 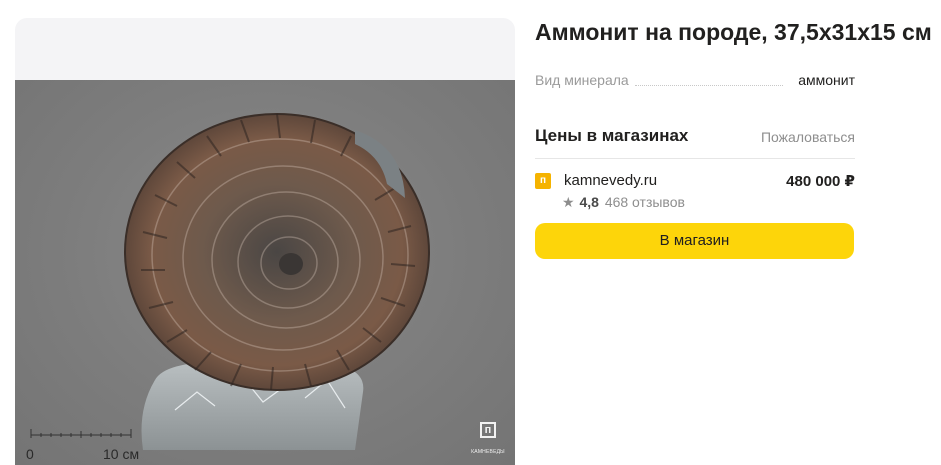 What do you see at coordinates (695, 138) in the screenshot?
I see `offers-header: Цены в магазинах Пожаловаться` at bounding box center [695, 138].